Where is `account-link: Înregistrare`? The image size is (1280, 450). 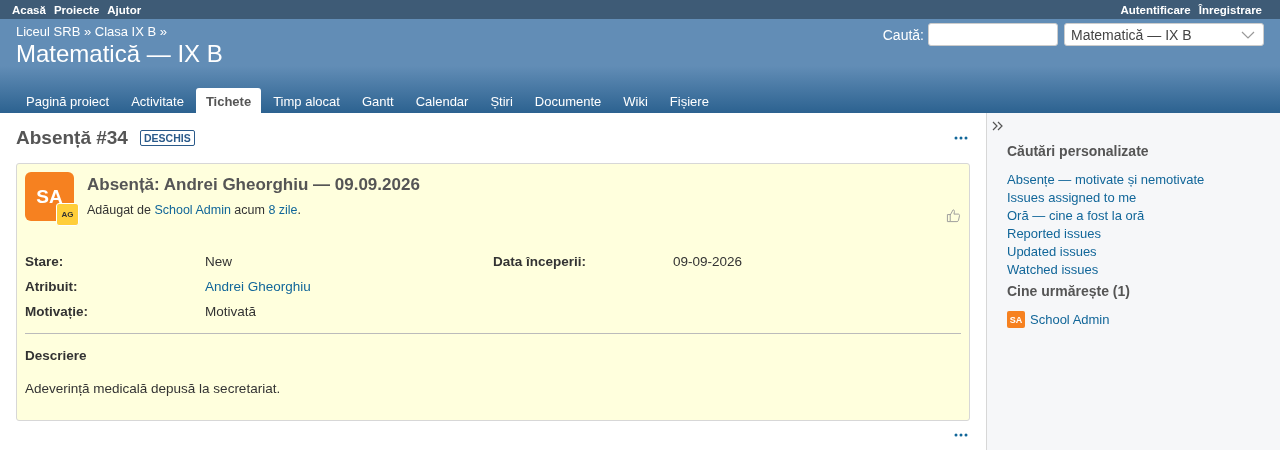
account-link: Înregistrare is located at coordinates (1230, 9).